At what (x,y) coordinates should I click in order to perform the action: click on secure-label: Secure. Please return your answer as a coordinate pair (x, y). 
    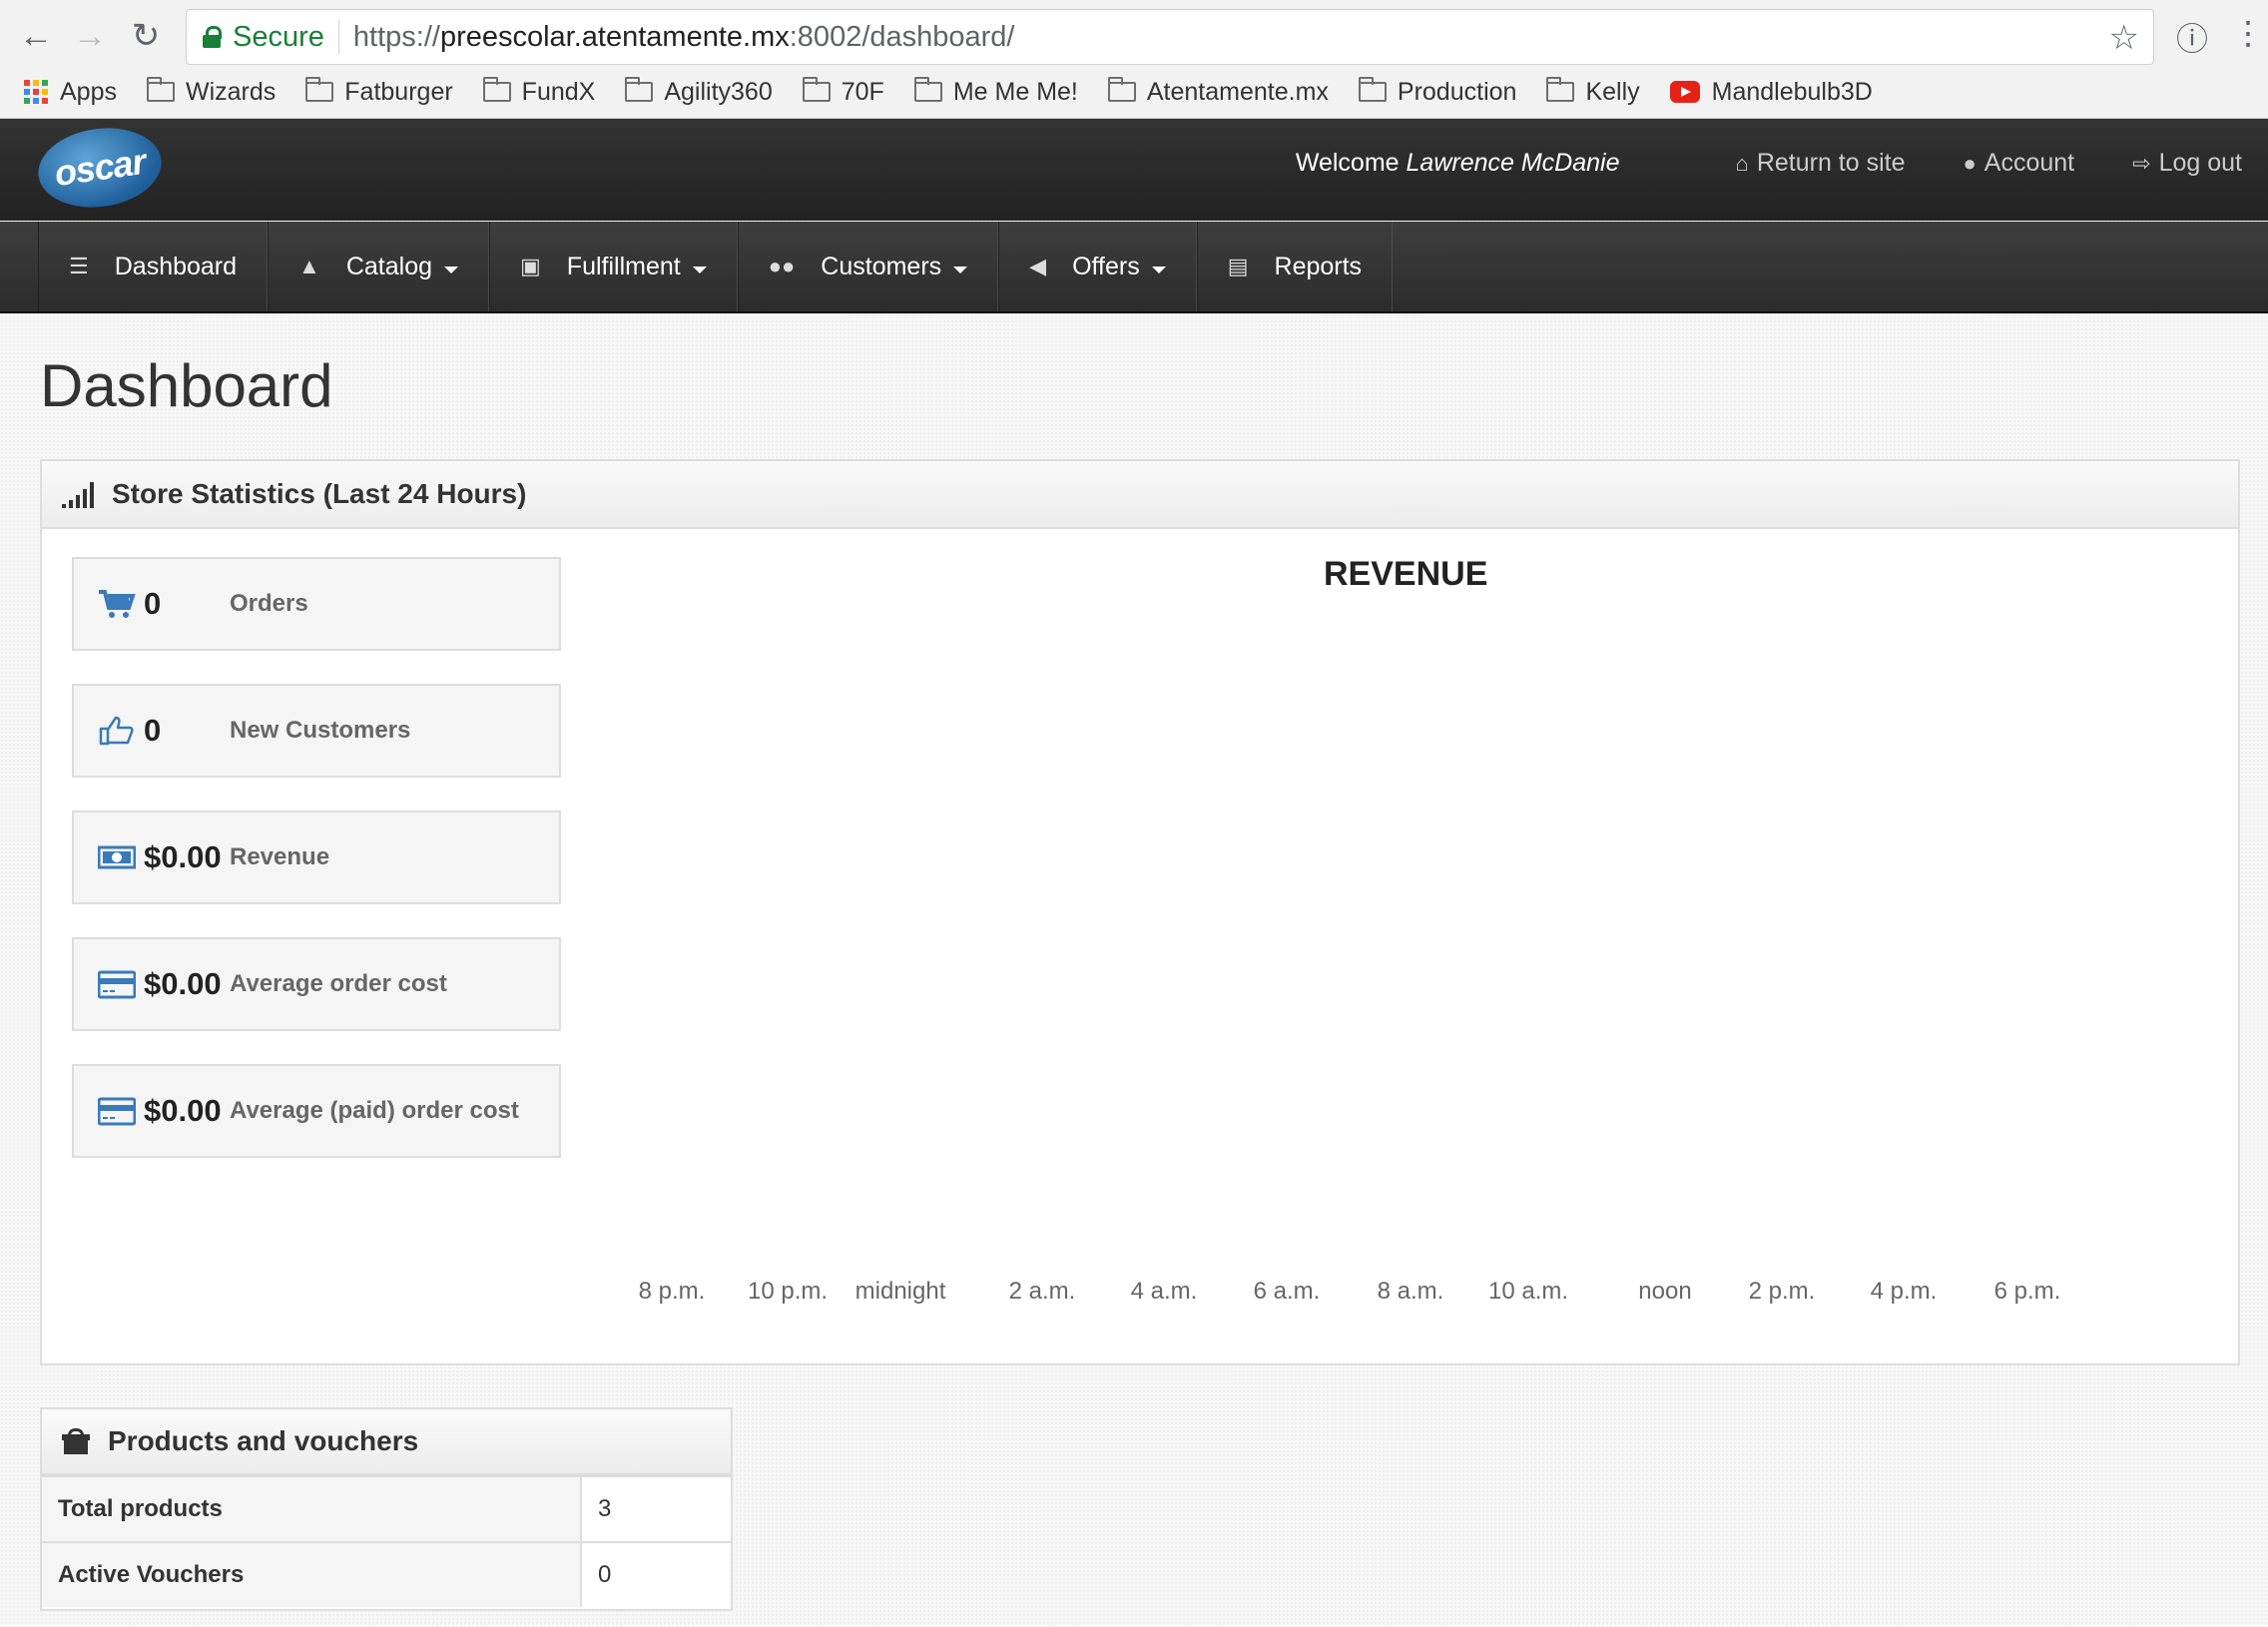
    Looking at the image, I should click on (278, 36).